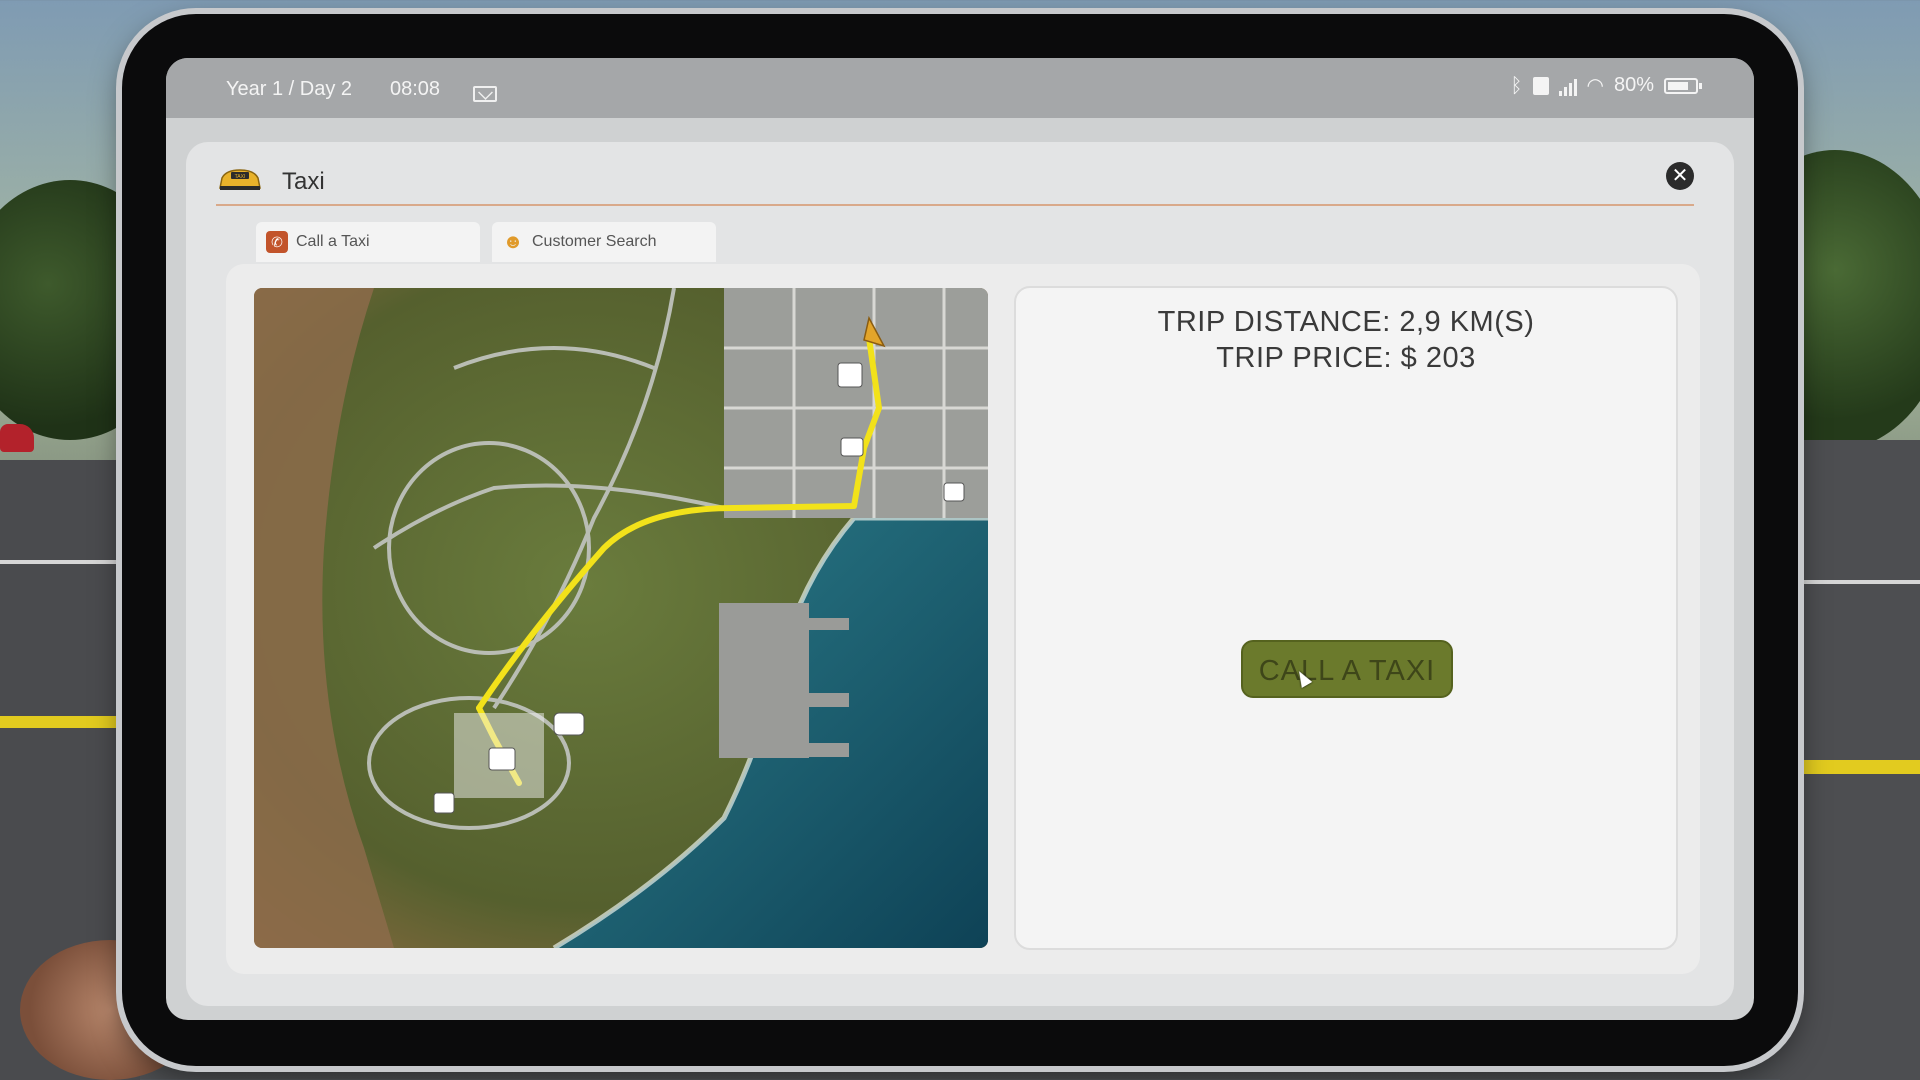 The image size is (1920, 1080). I want to click on phone-icon: ✆, so click(277, 242).